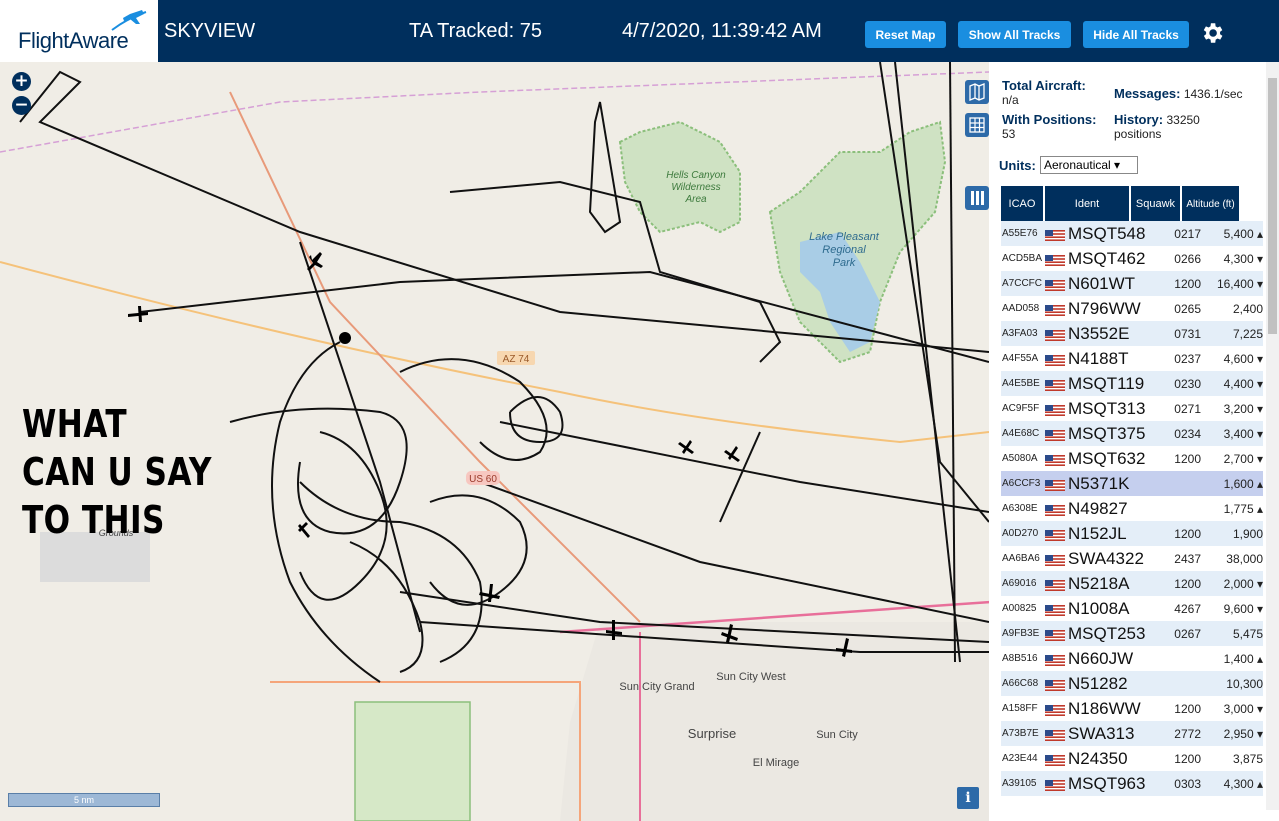 The height and width of the screenshot is (821, 1279). I want to click on overlay-line-1: WHAT, so click(75, 424).